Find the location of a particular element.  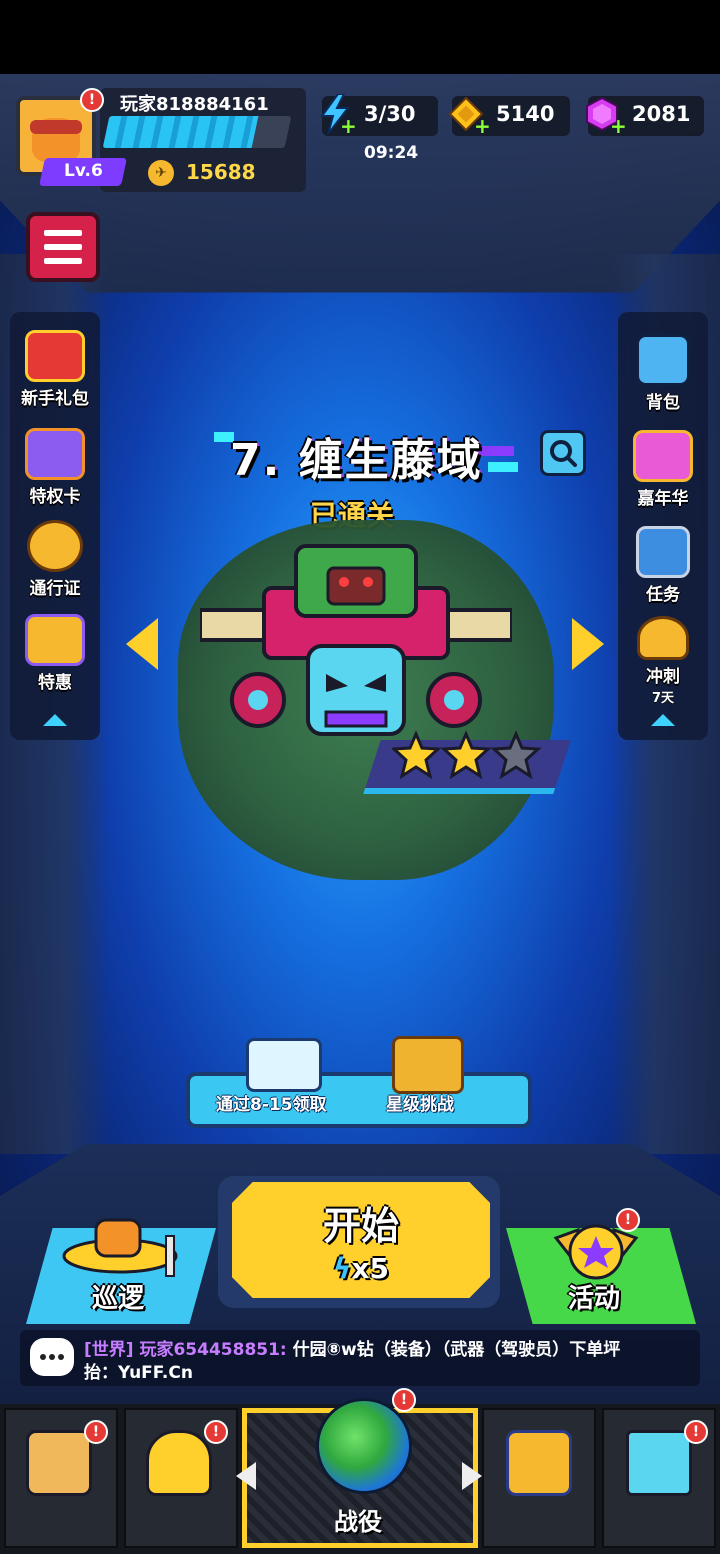

pass-reward-chest-icon is located at coordinates (284, 1065).